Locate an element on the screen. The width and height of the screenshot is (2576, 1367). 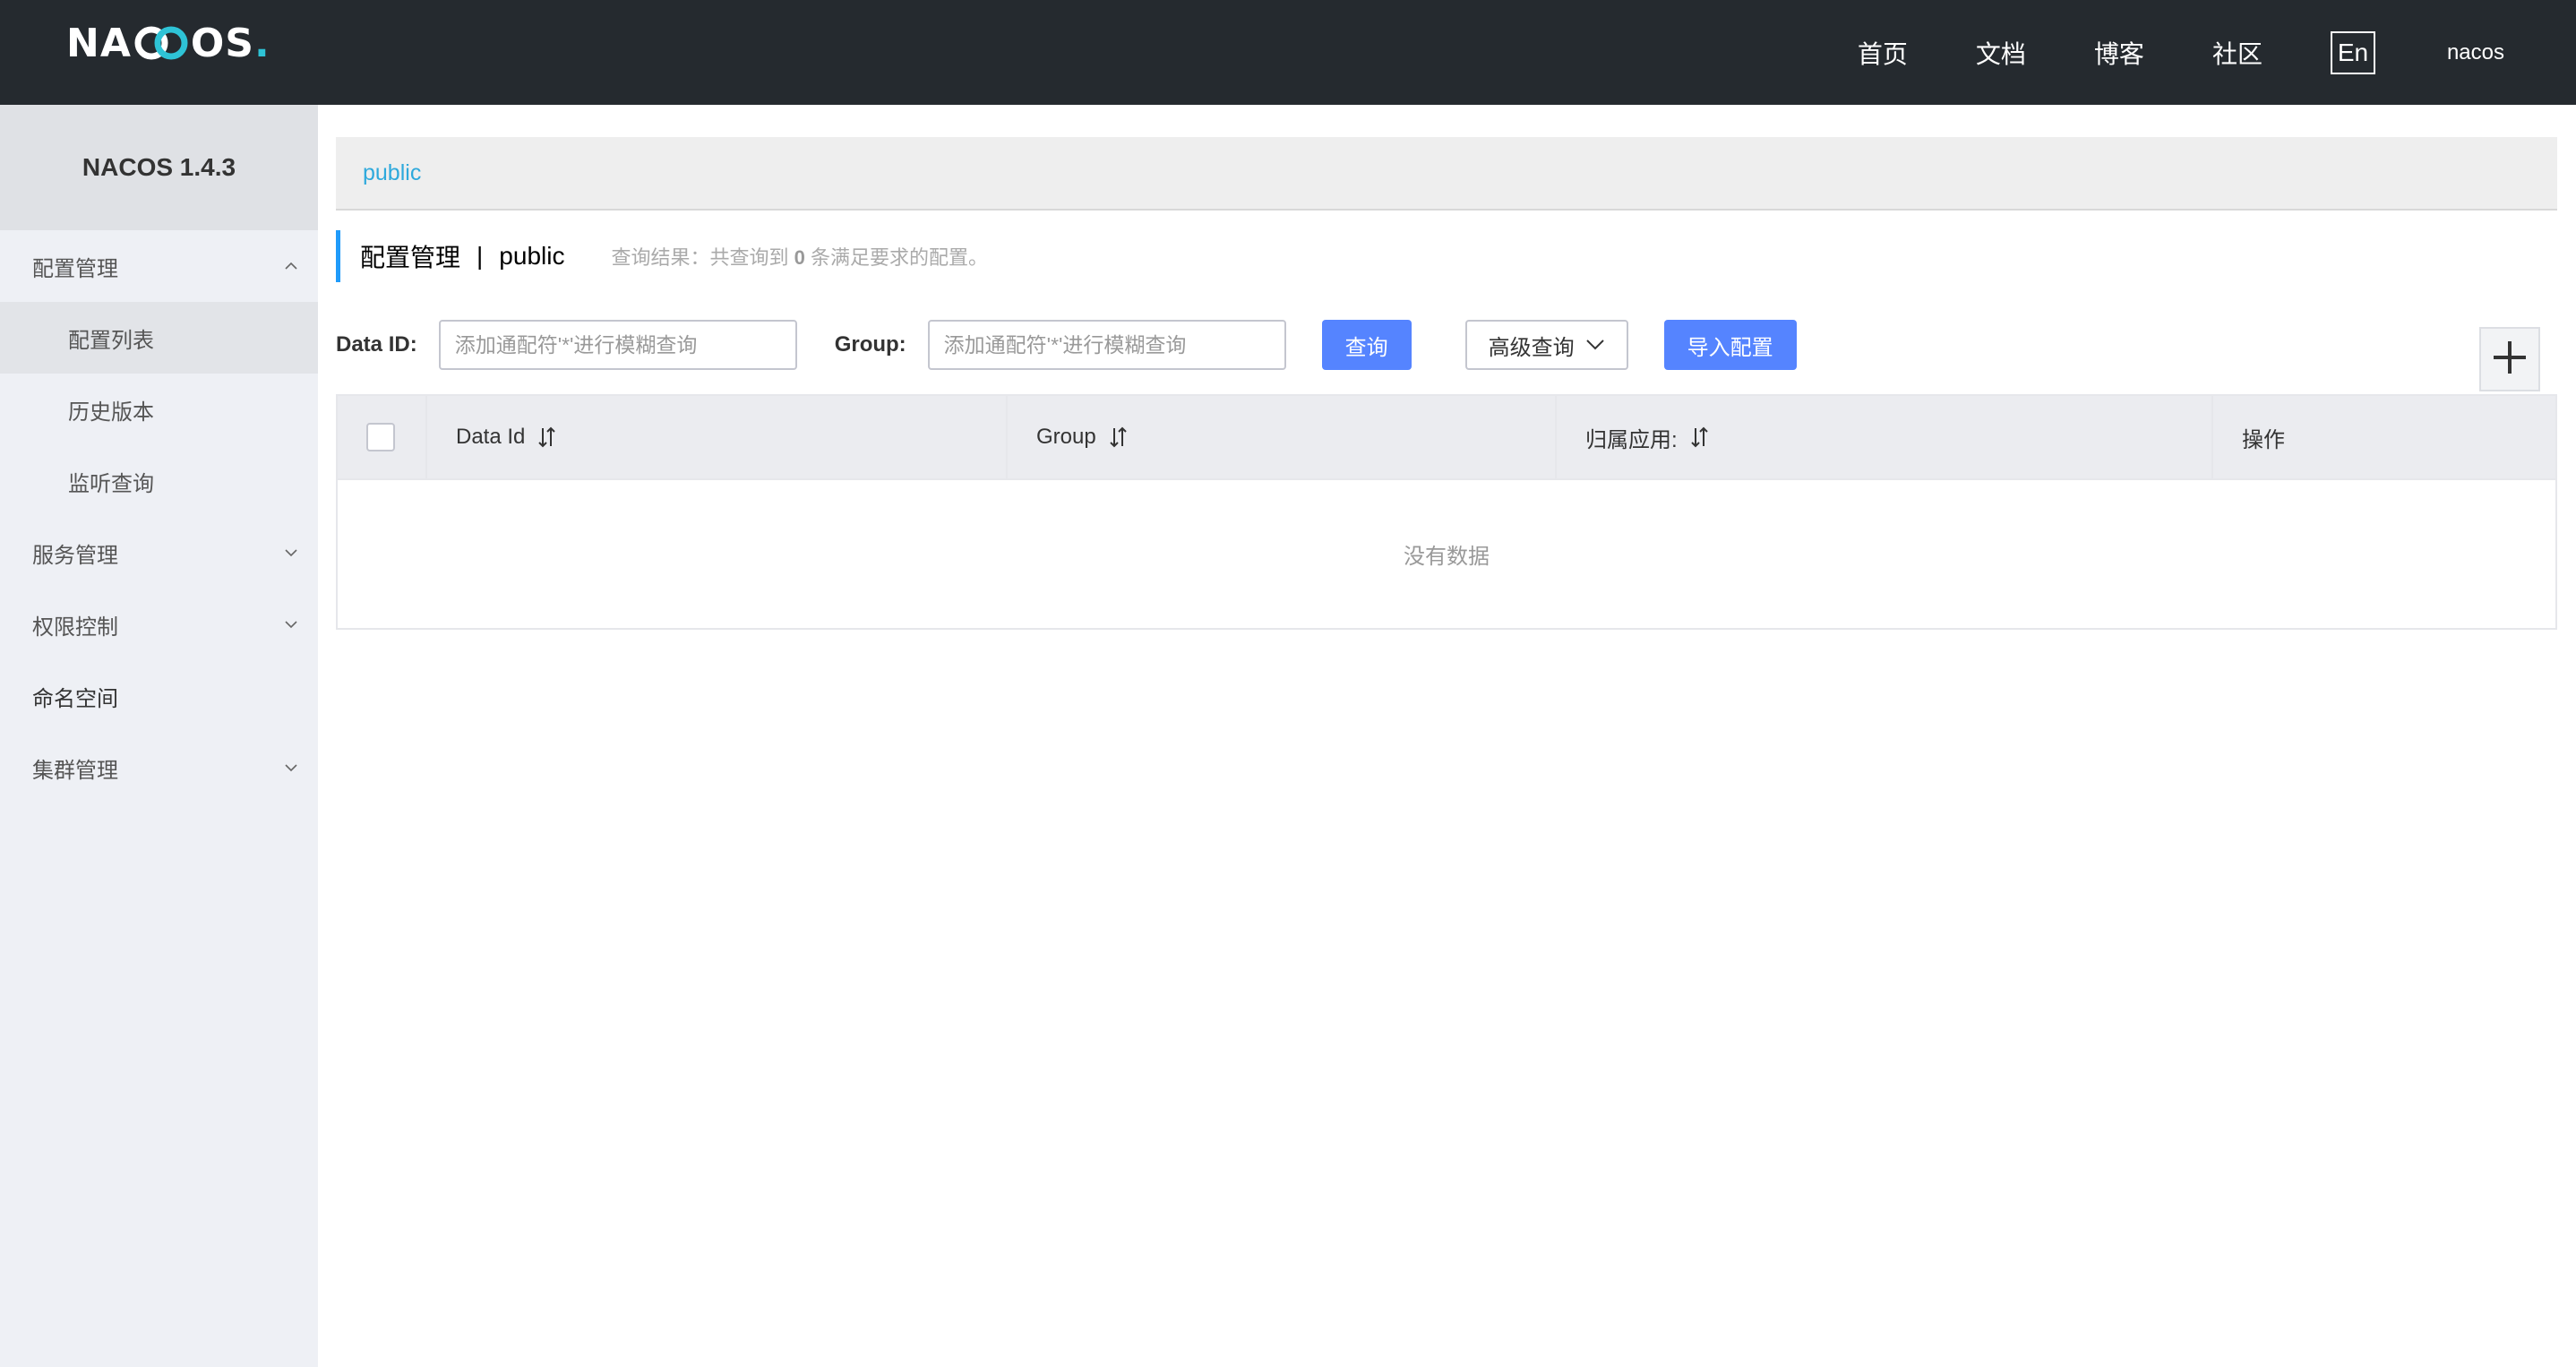
sidebar-item-label: 配置管理 is located at coordinates (75, 268).